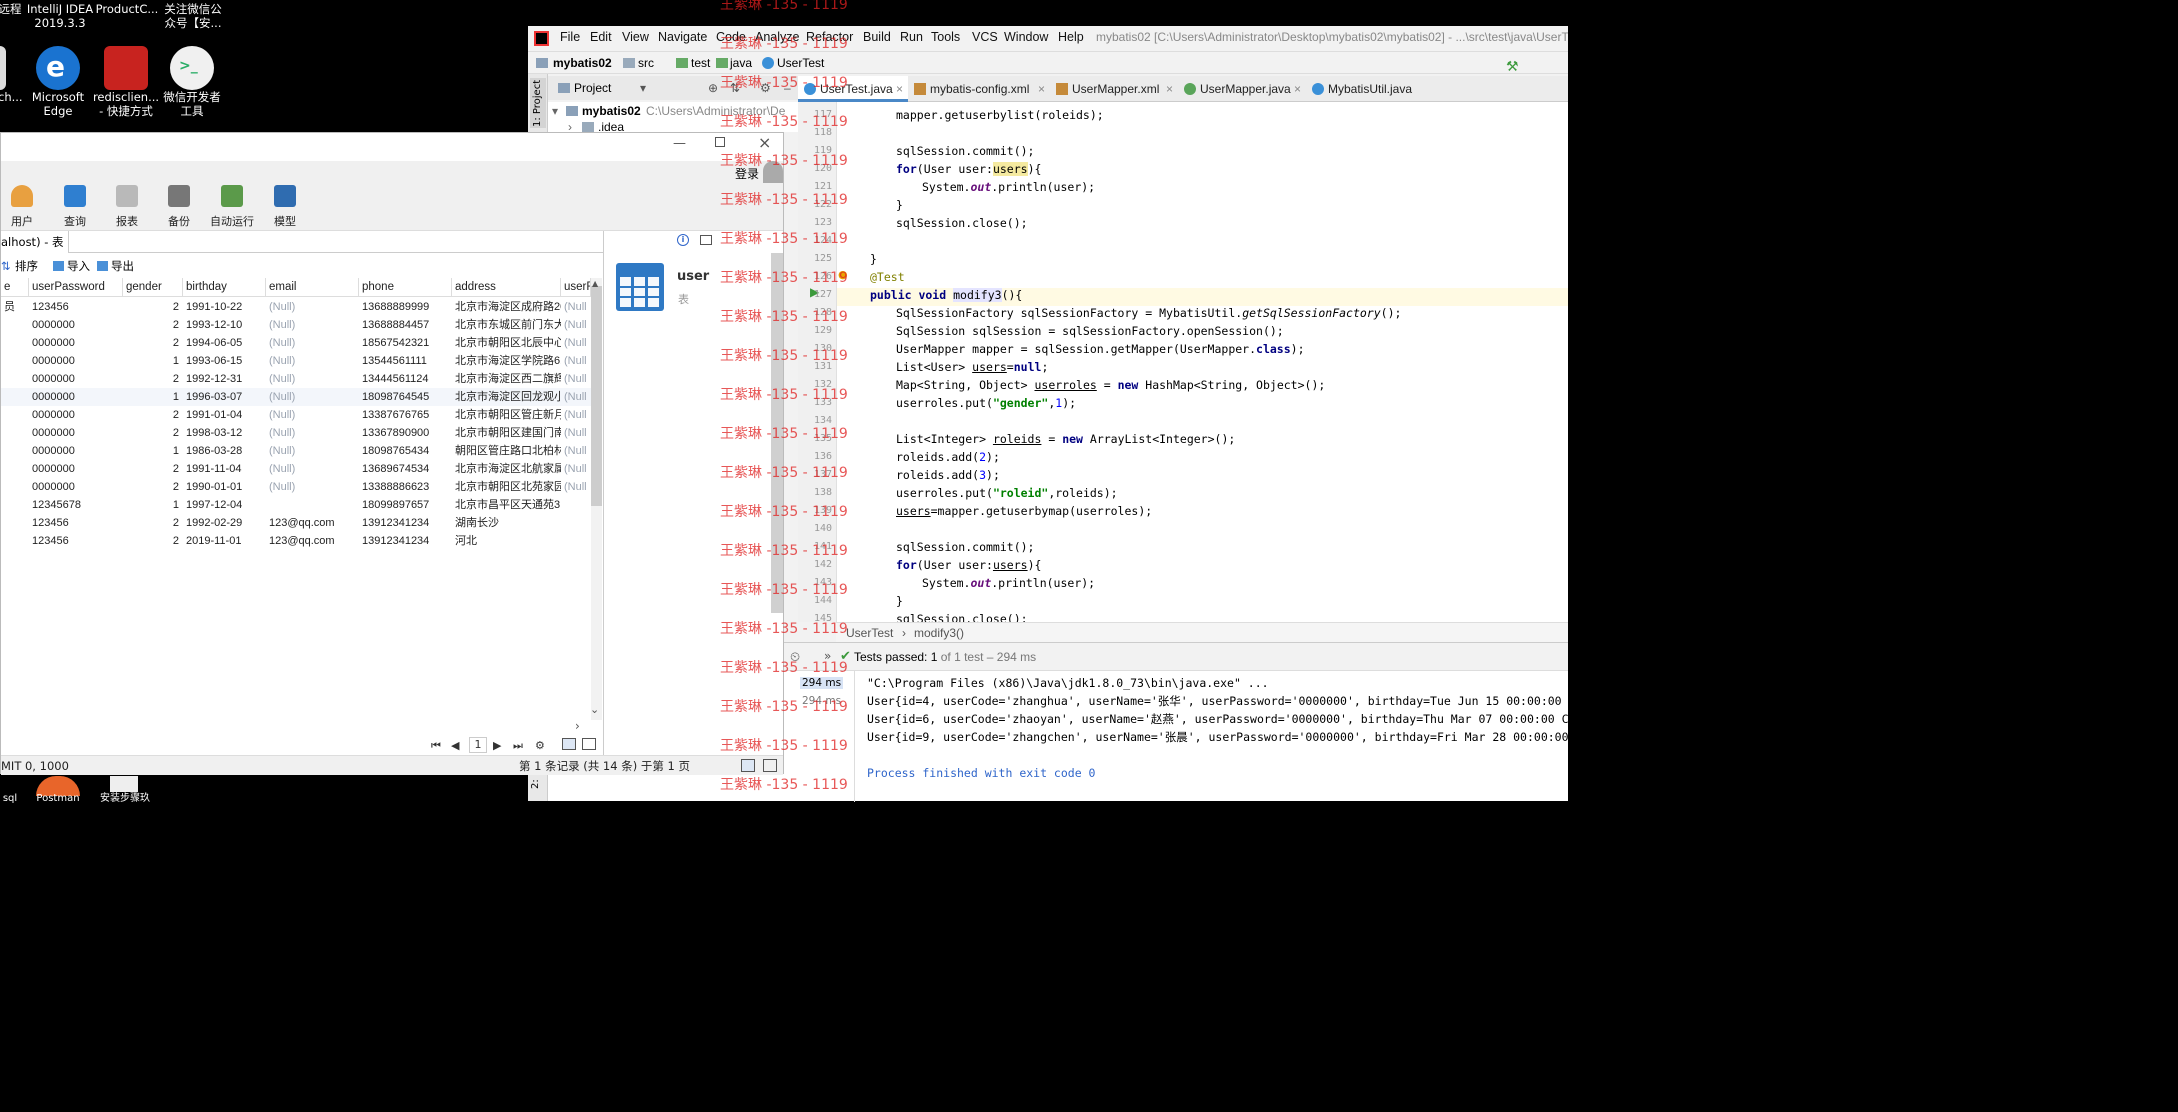 This screenshot has width=2178, height=1112. Describe the element at coordinates (945, 37) in the screenshot. I see `menu-tools: Tools` at that location.